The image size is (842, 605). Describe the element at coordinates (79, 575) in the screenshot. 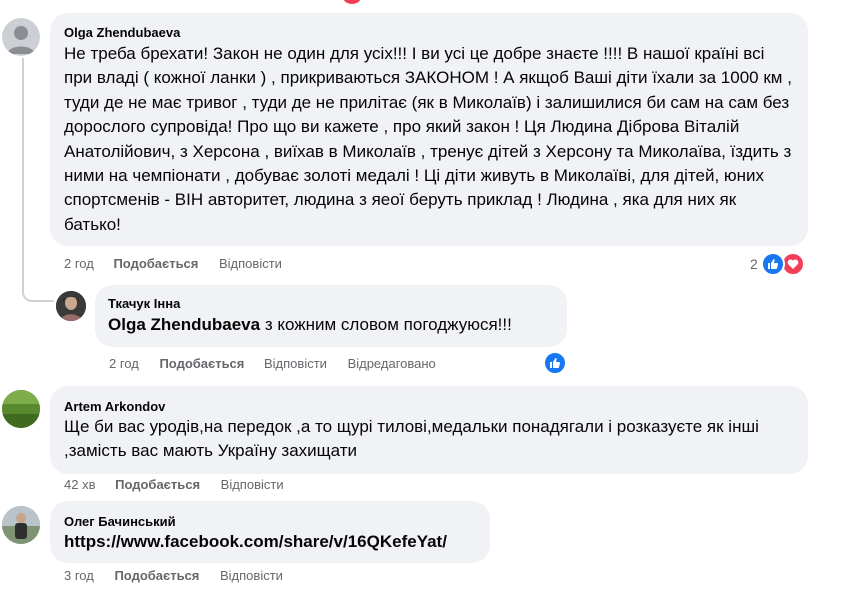

I see `comment-time: 3 год` at that location.